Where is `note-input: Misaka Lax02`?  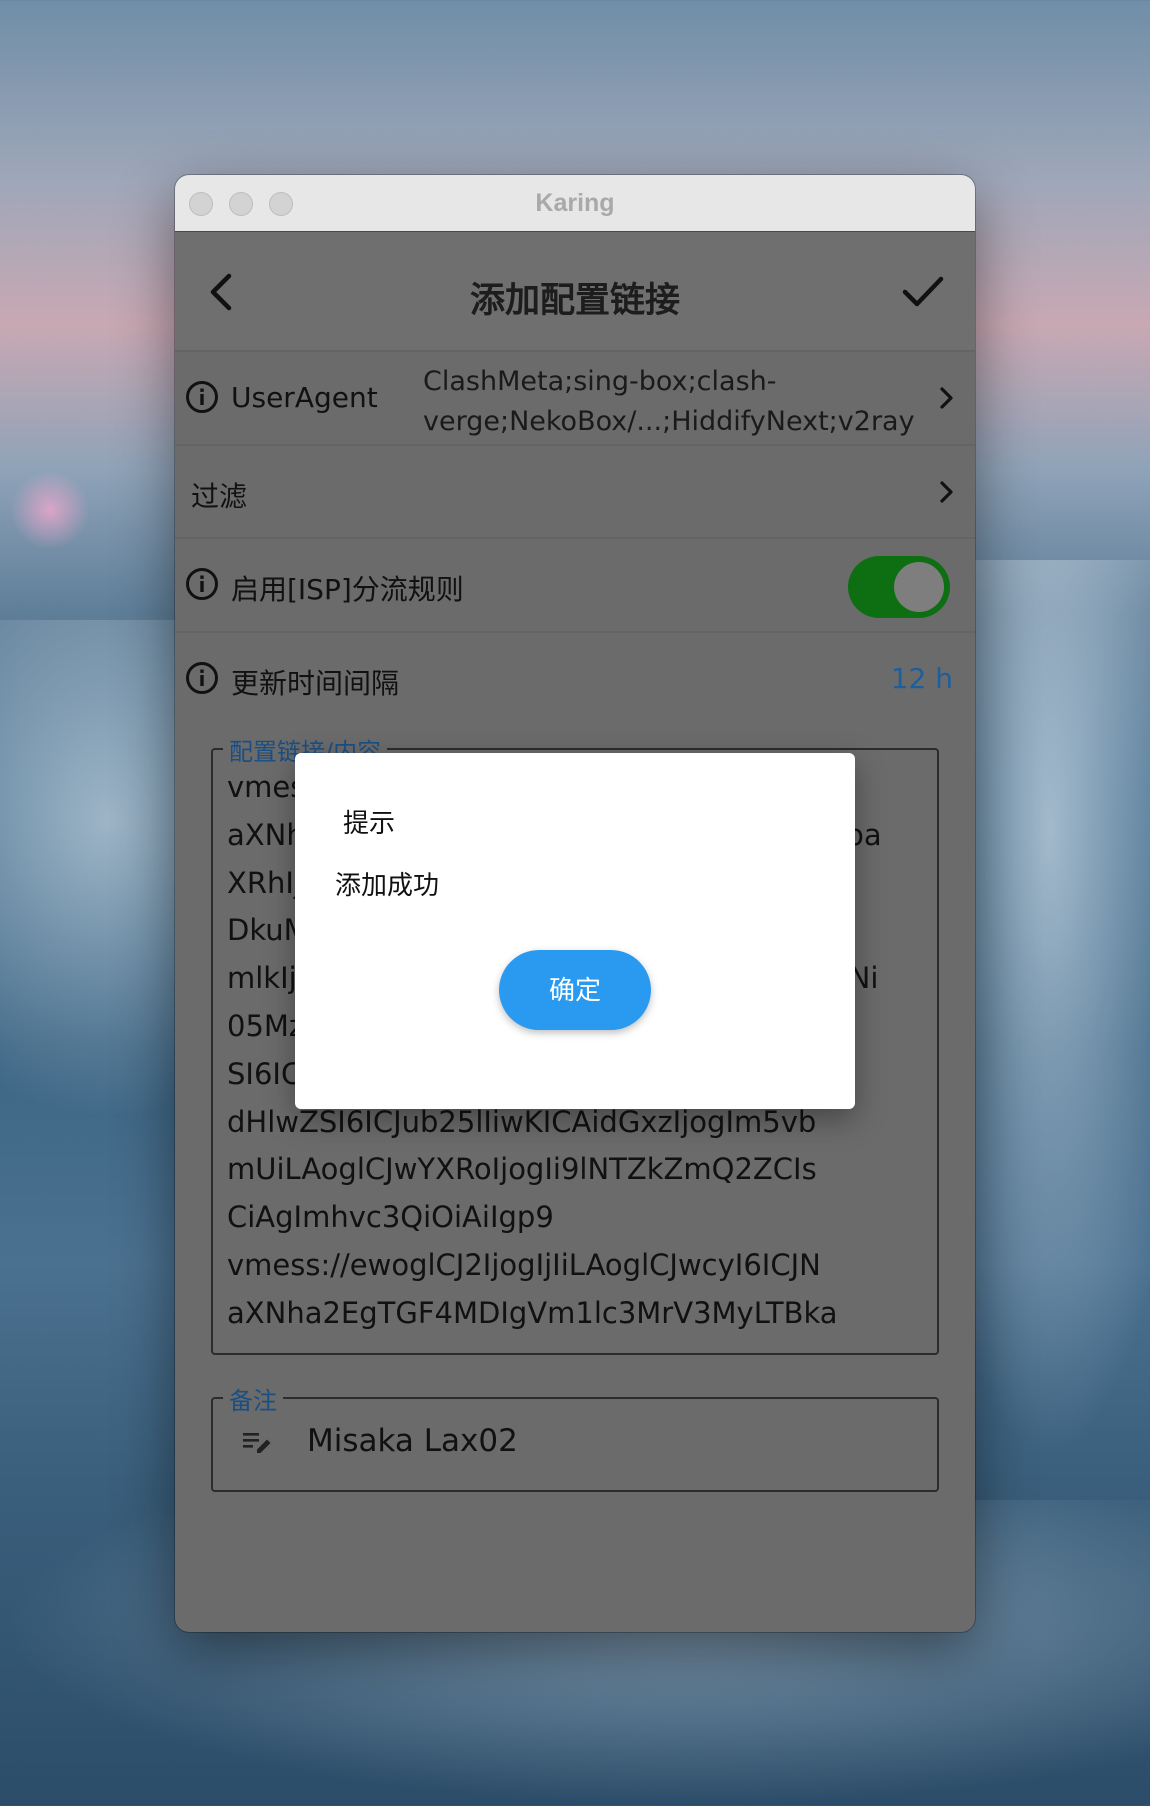 note-input: Misaka Lax02 is located at coordinates (412, 1441).